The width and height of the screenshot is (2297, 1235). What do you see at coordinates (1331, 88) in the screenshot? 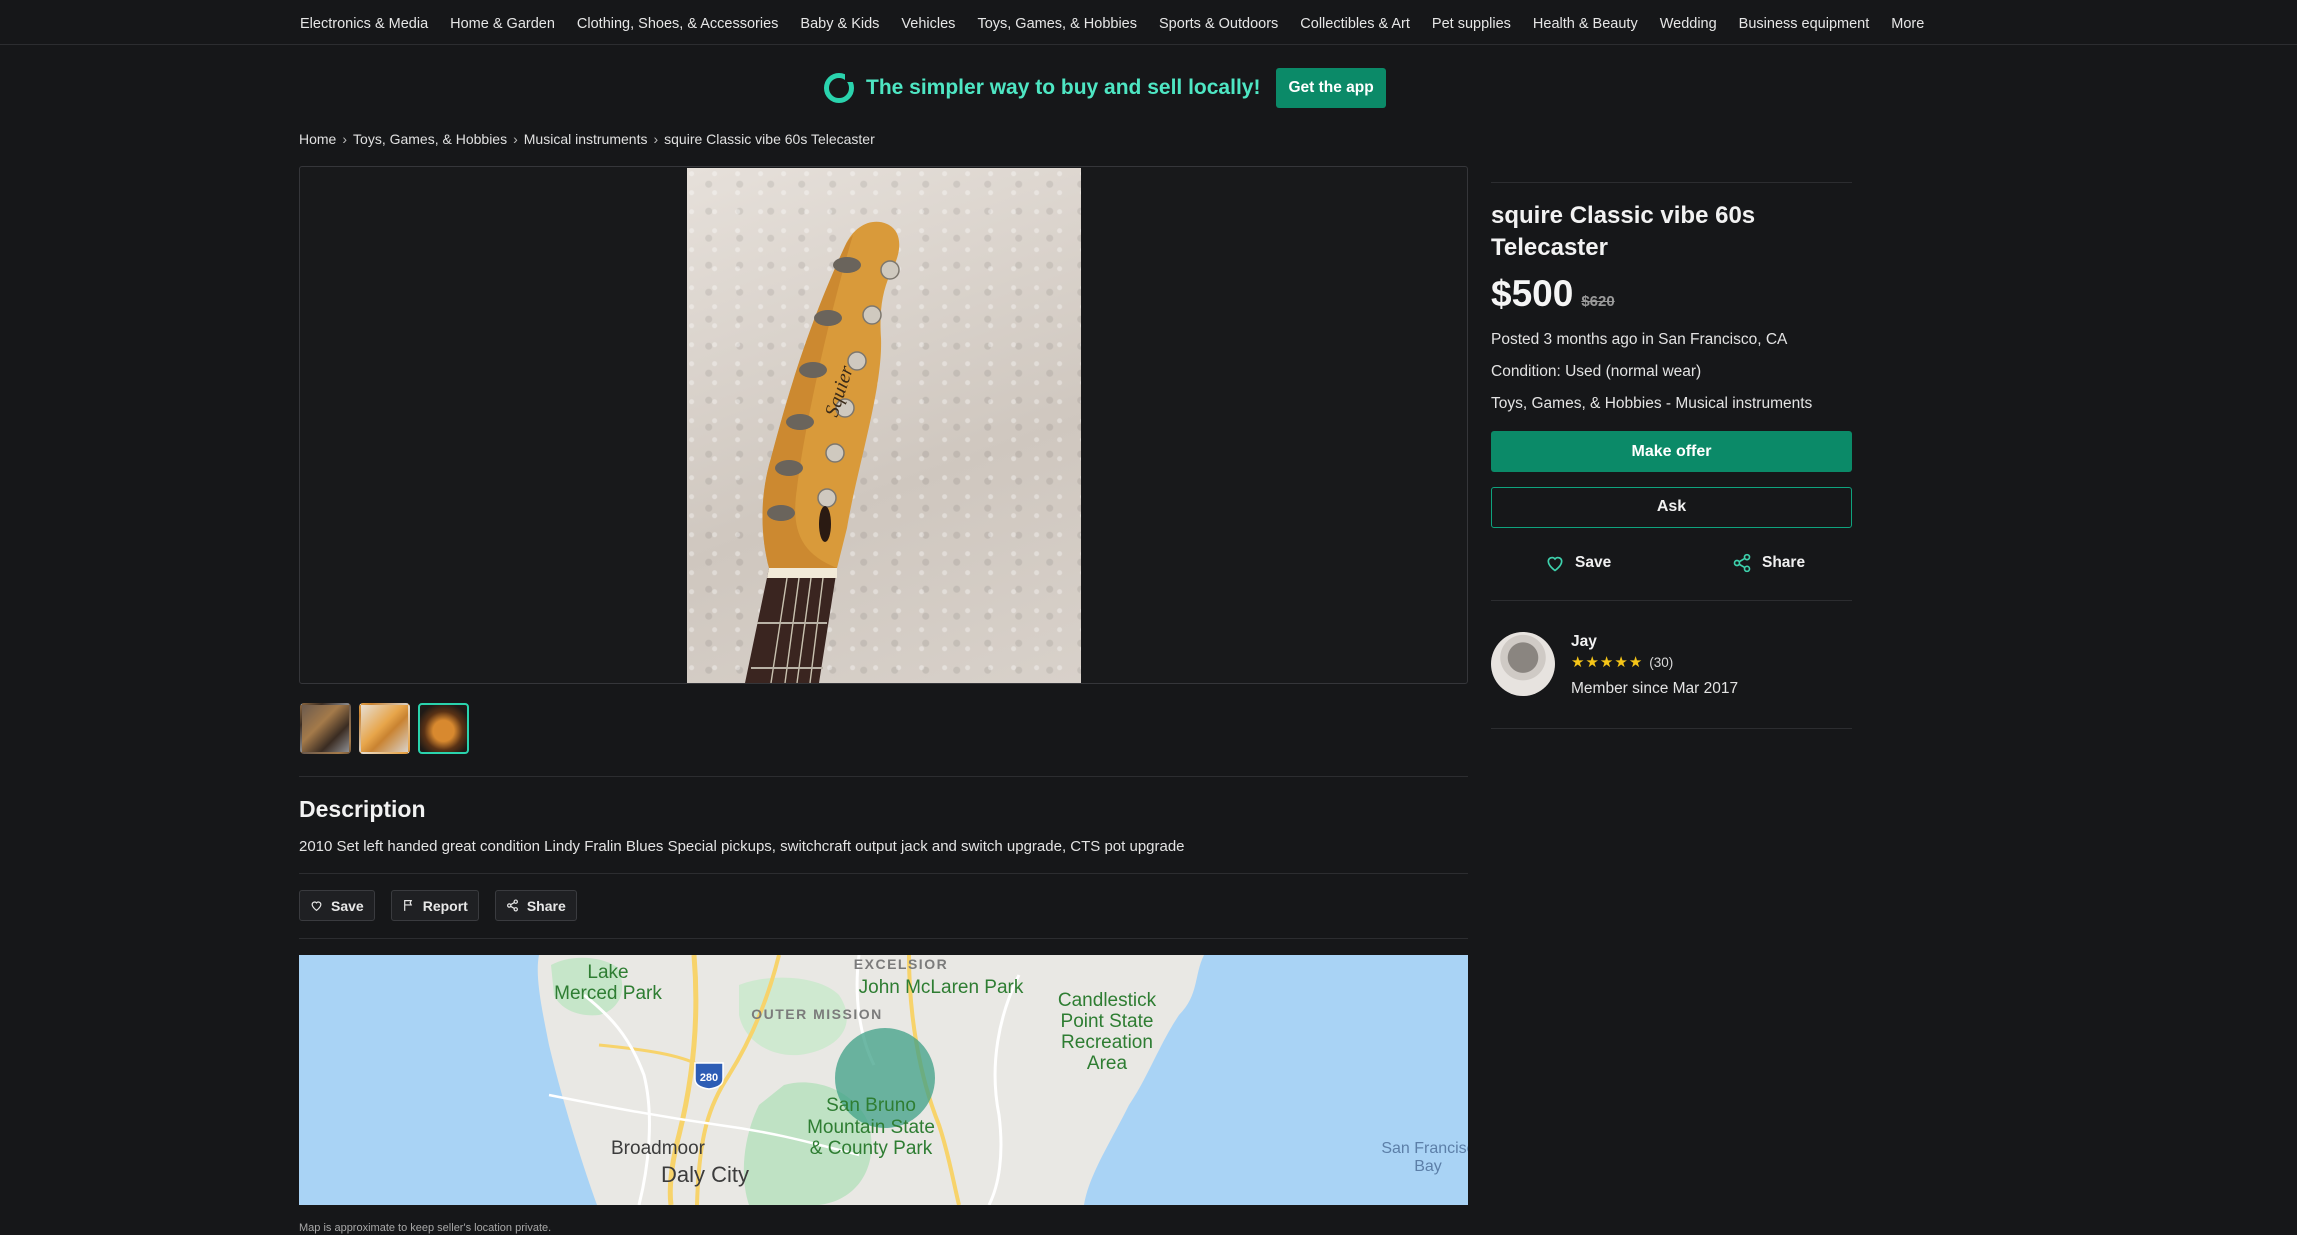
I see `get-the-app-button: Get the app` at bounding box center [1331, 88].